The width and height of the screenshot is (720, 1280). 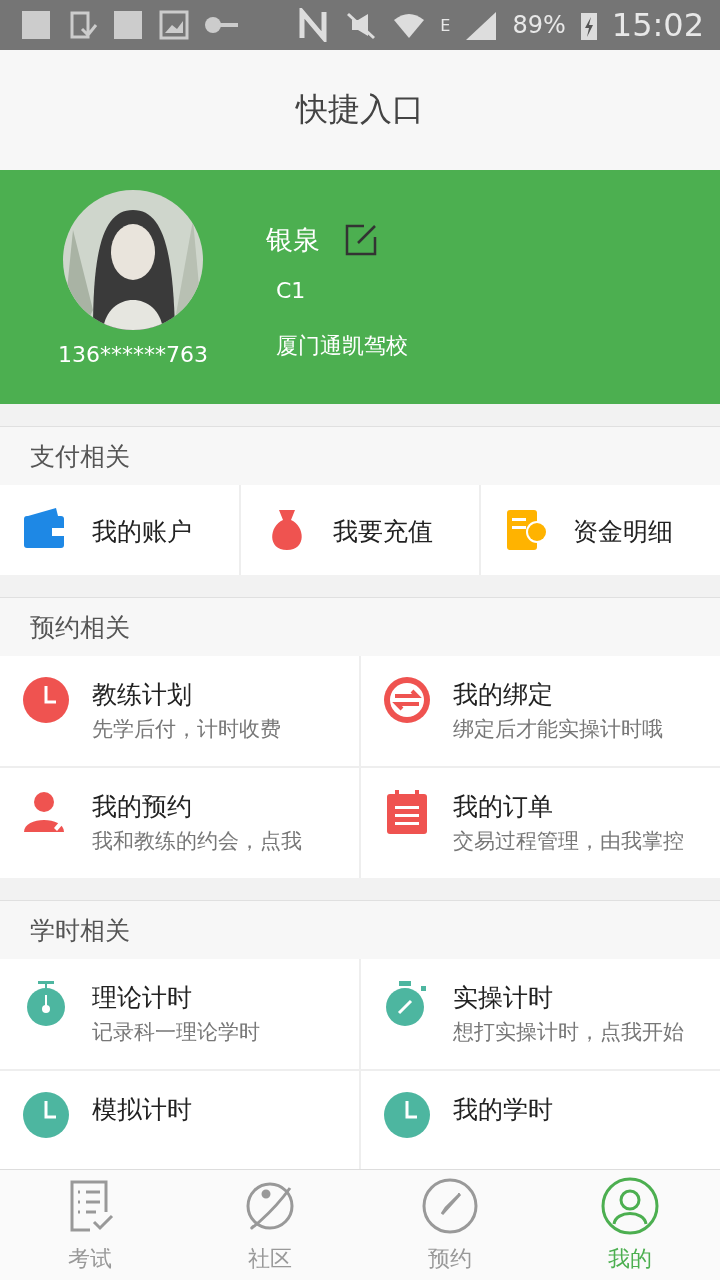 I want to click on page-title: 快捷入口, so click(x=360, y=109).